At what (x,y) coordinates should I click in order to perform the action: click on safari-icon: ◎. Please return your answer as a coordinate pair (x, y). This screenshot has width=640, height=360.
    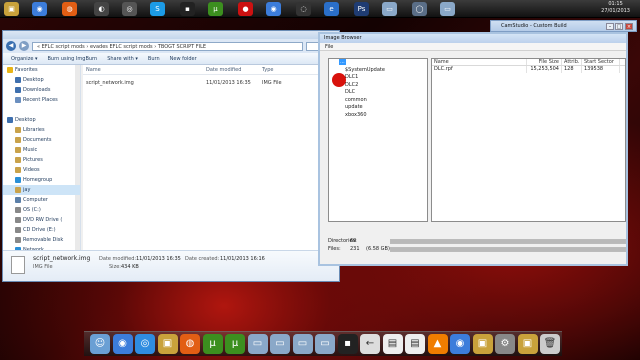
    Looking at the image, I should click on (145, 344).